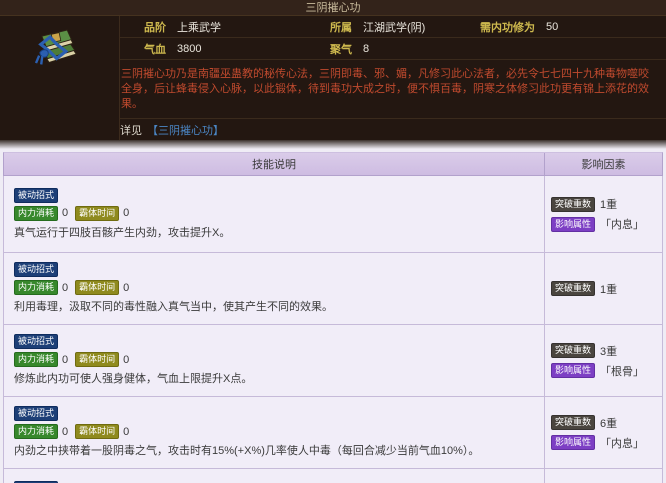 This screenshot has height=483, width=666. What do you see at coordinates (393, 49) in the screenshot?
I see `info-fields-row-2: 气血 3800 聚气 8` at bounding box center [393, 49].